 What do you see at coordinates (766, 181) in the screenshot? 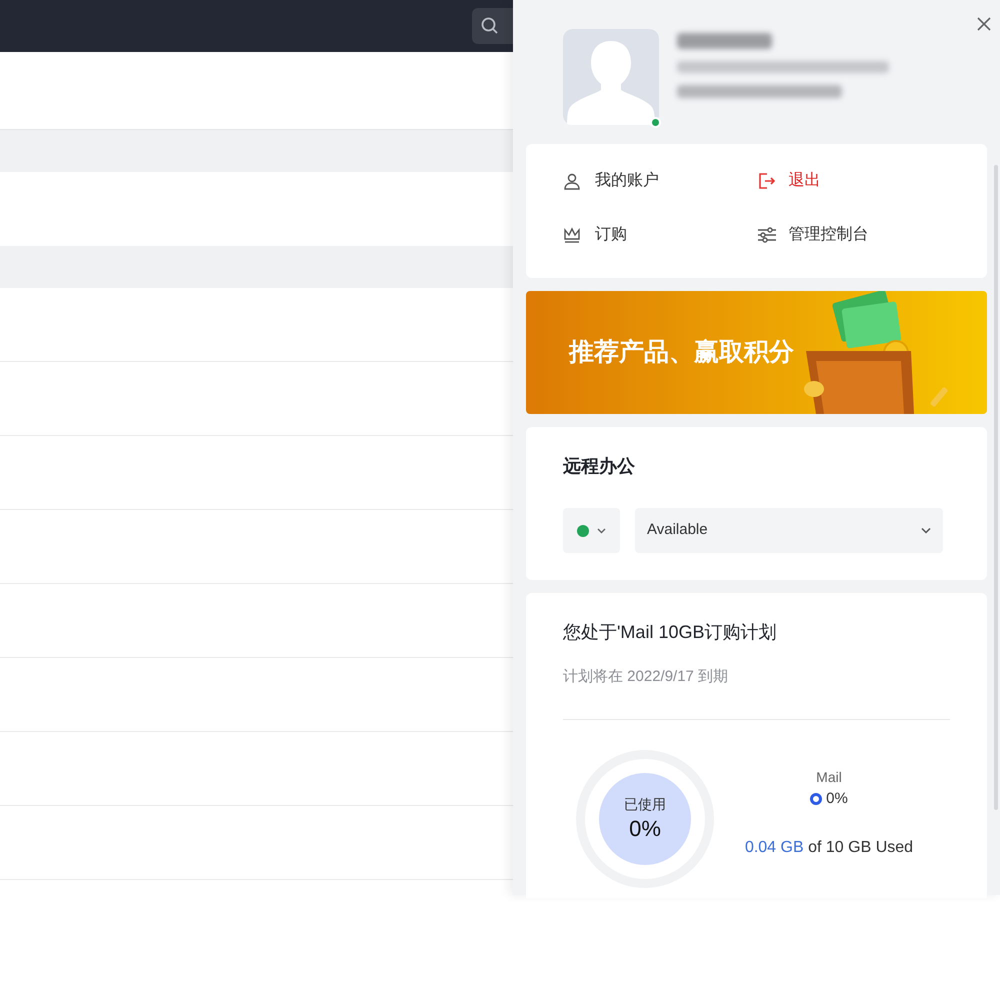
I see `logout-icon` at bounding box center [766, 181].